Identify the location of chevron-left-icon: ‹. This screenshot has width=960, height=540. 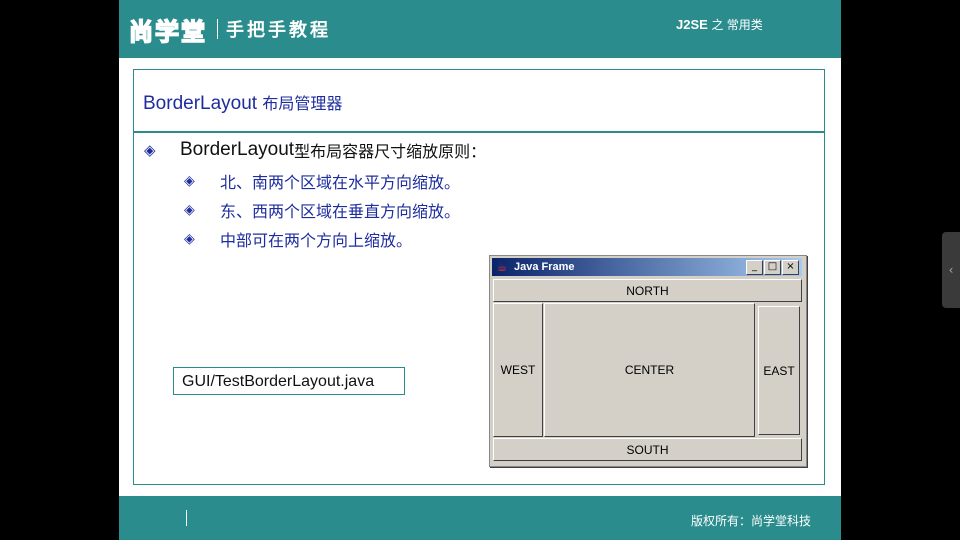
(951, 270).